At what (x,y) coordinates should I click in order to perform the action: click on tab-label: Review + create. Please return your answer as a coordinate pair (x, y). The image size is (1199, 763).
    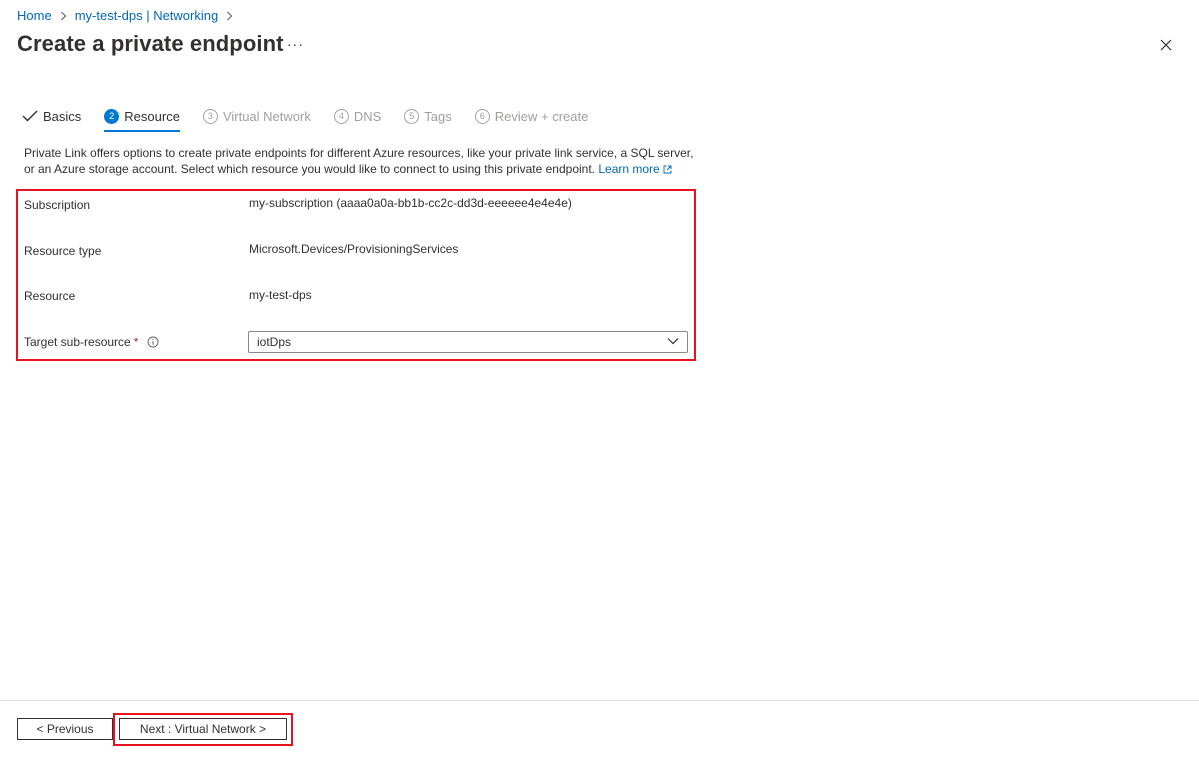
    Looking at the image, I should click on (541, 116).